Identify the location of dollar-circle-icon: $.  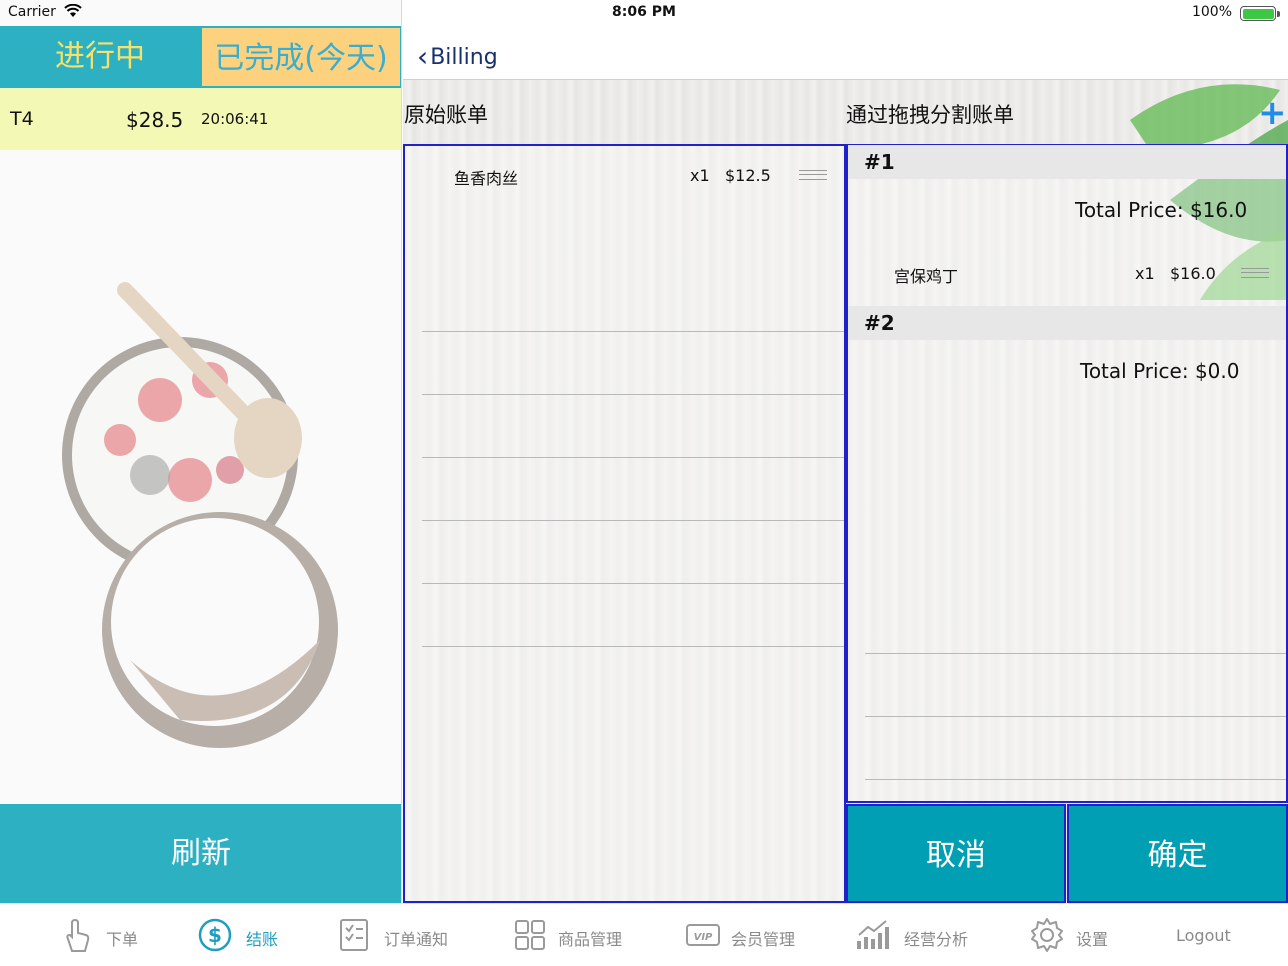
(215, 935).